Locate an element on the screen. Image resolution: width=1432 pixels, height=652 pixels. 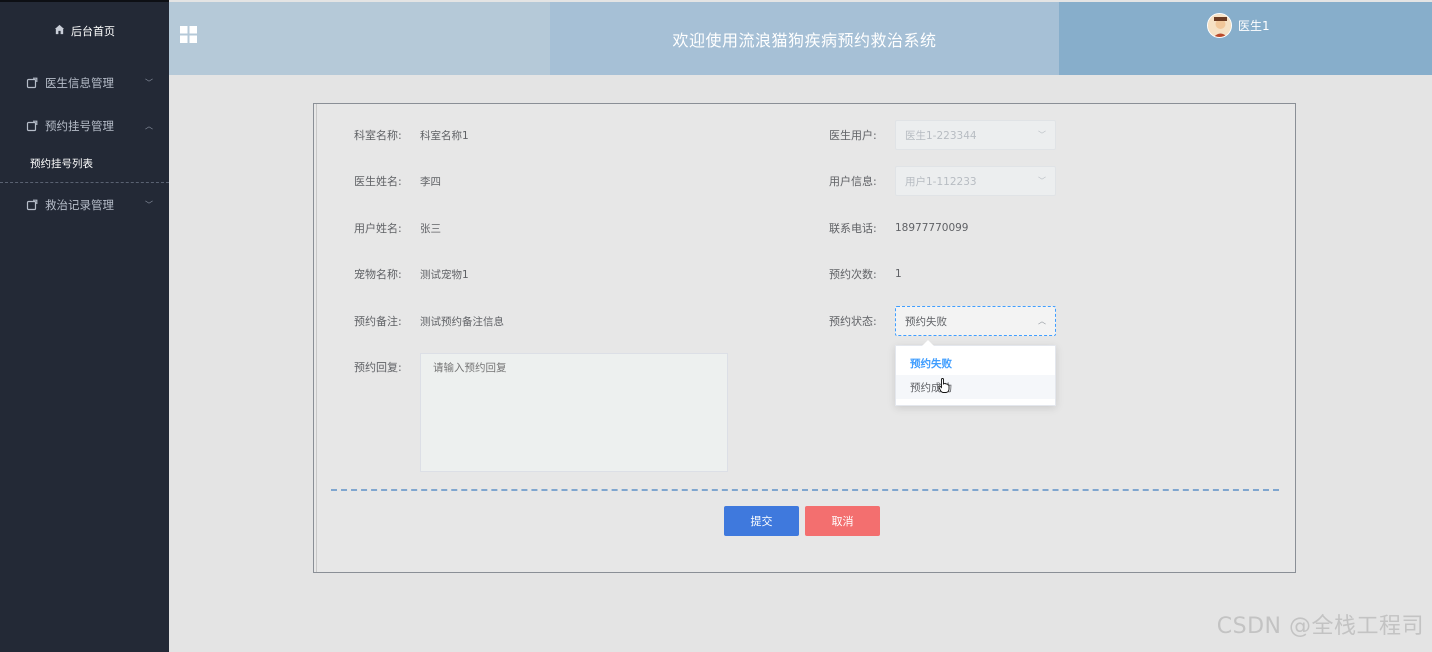
select-value: 预约失败 is located at coordinates (926, 321).